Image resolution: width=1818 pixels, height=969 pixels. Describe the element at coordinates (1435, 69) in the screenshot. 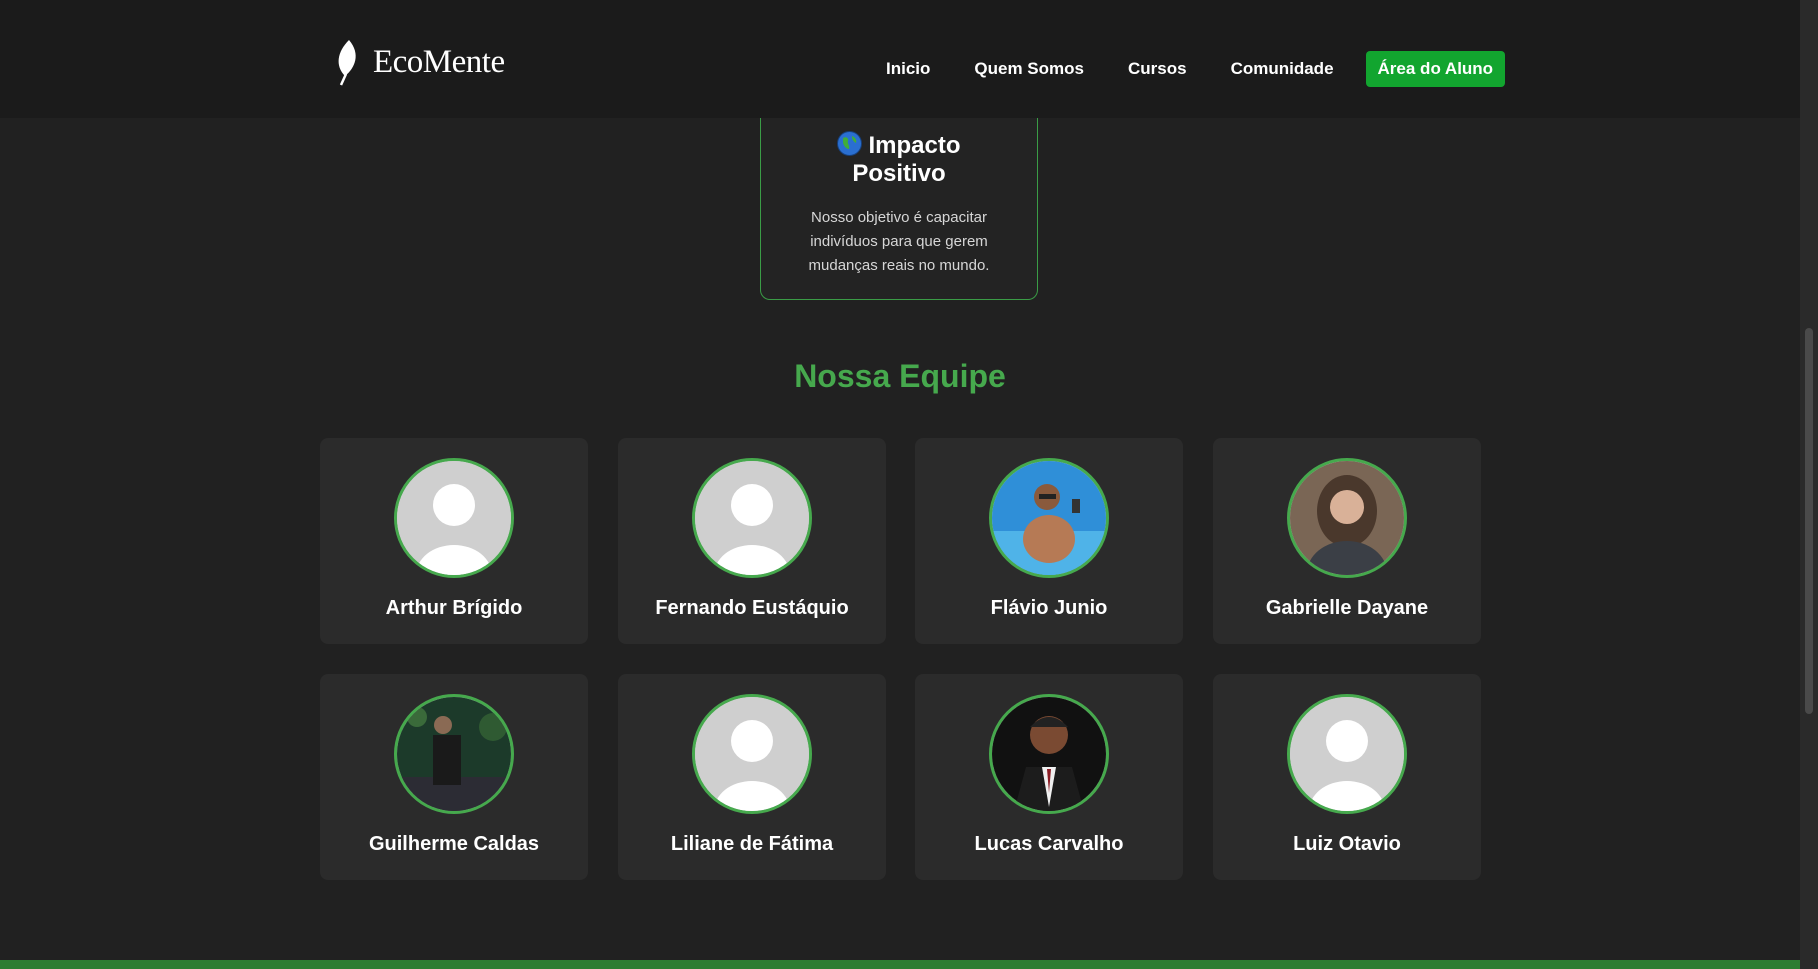

I see `area-do-aluno-button: Área do Aluno` at that location.